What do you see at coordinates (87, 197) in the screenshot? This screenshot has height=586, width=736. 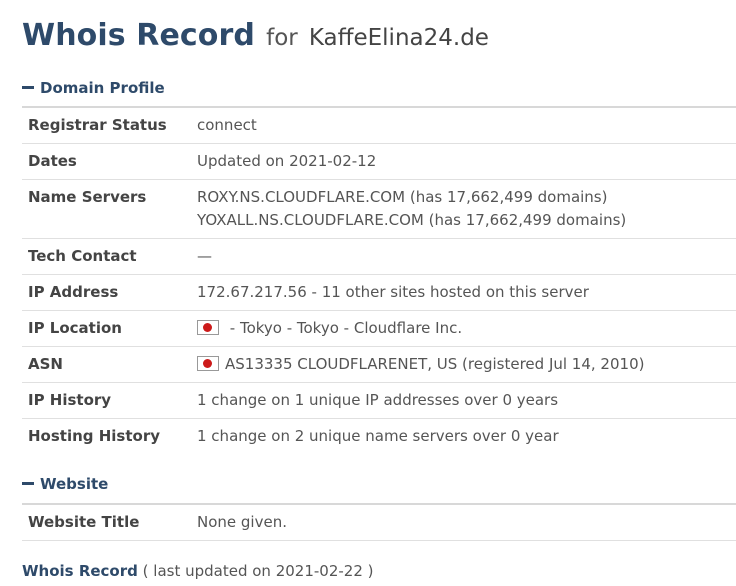 I see `row-label: Name Servers` at bounding box center [87, 197].